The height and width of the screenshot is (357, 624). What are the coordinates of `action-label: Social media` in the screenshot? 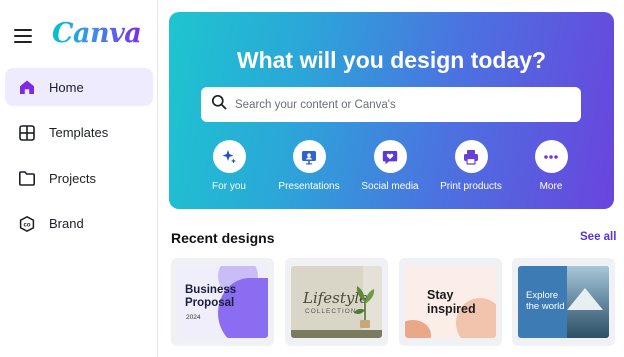 It's located at (390, 186).